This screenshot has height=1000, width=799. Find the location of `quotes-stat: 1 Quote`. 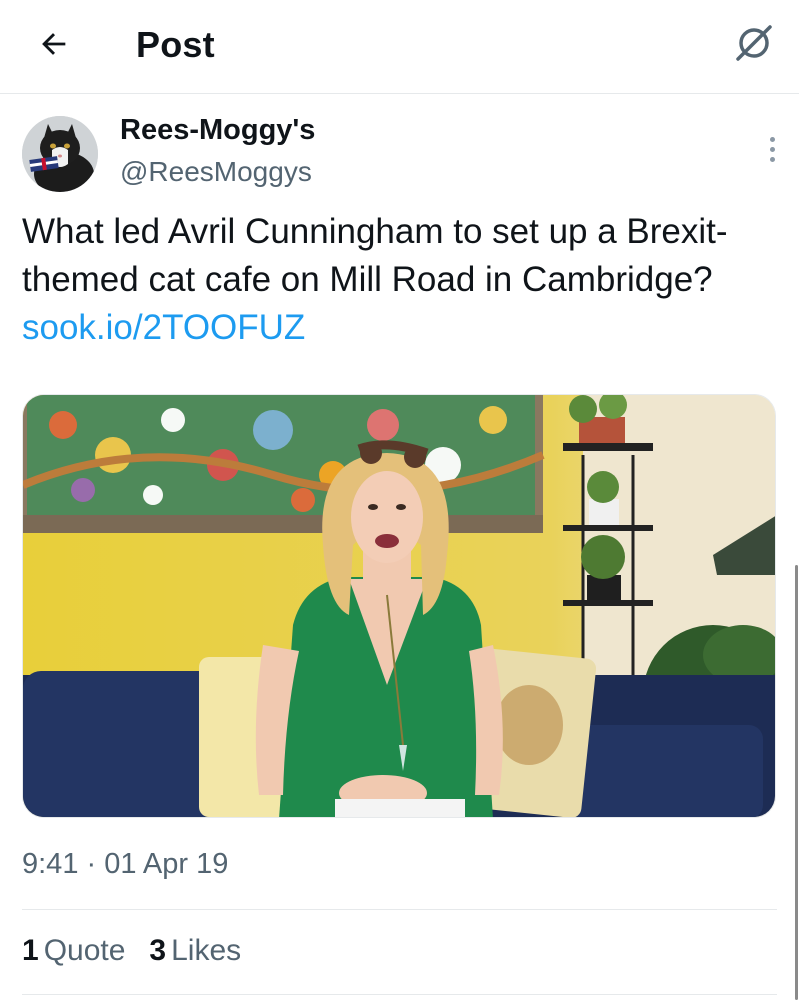

quotes-stat: 1 Quote is located at coordinates (73, 951).